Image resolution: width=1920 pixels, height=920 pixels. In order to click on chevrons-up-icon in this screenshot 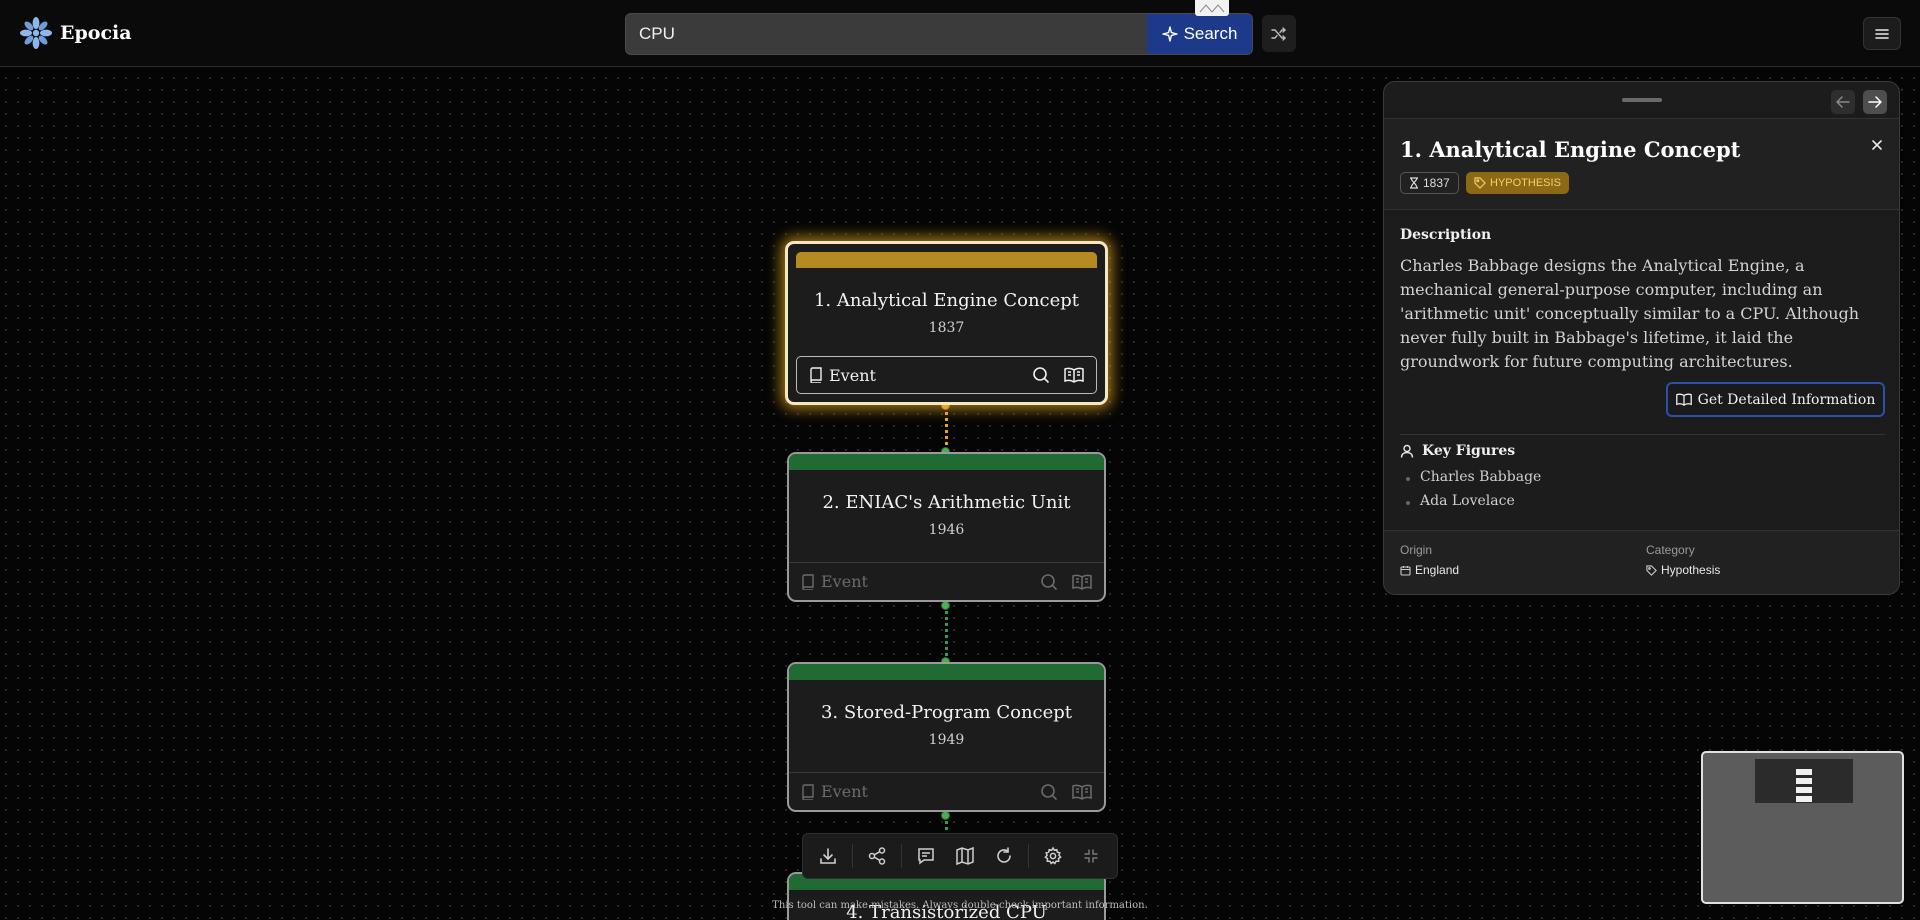, I will do `click(1212, 8)`.